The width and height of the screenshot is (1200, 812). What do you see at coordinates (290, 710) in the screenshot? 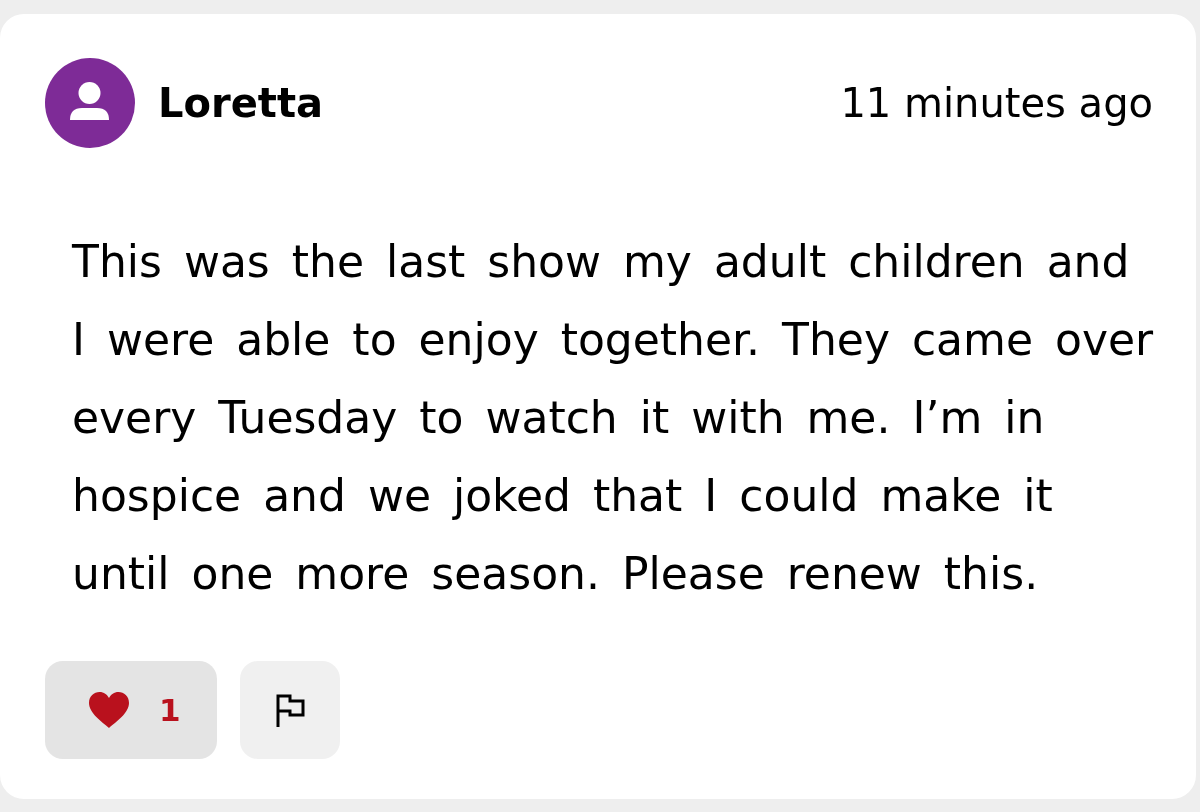
I see `flag-button` at bounding box center [290, 710].